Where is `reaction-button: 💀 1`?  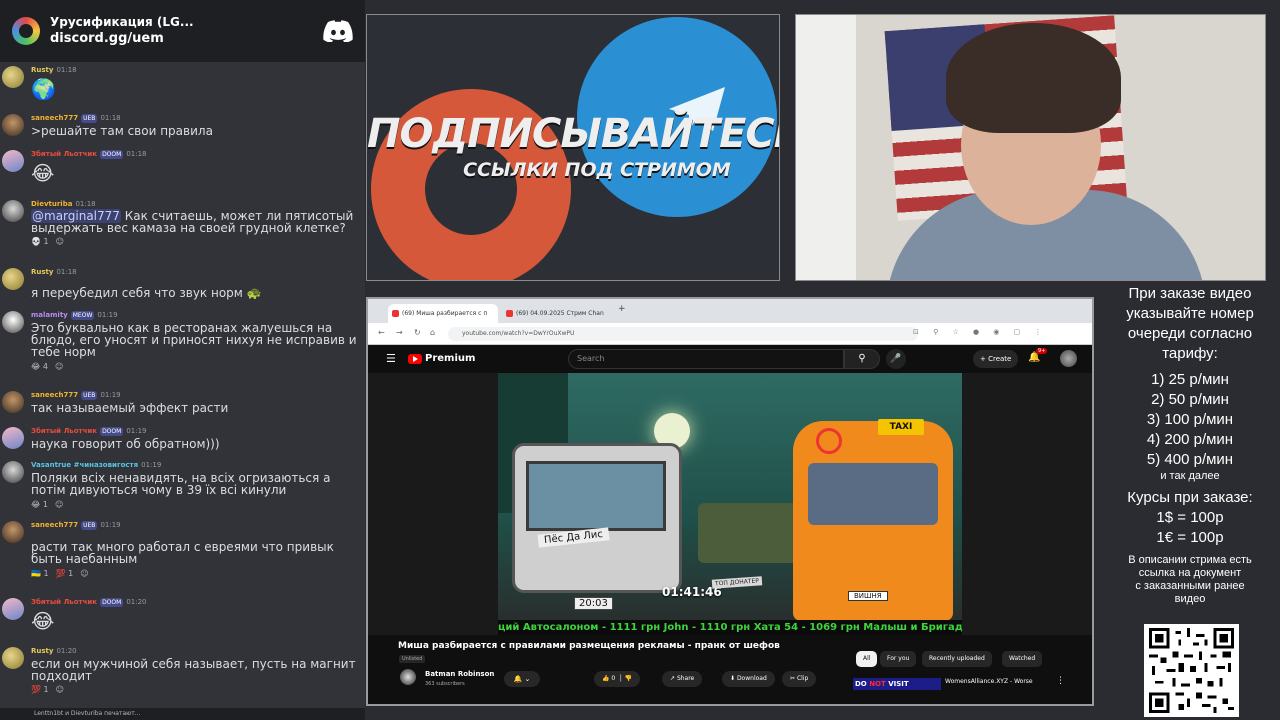
reaction-button: 💀 1 is located at coordinates (40, 241).